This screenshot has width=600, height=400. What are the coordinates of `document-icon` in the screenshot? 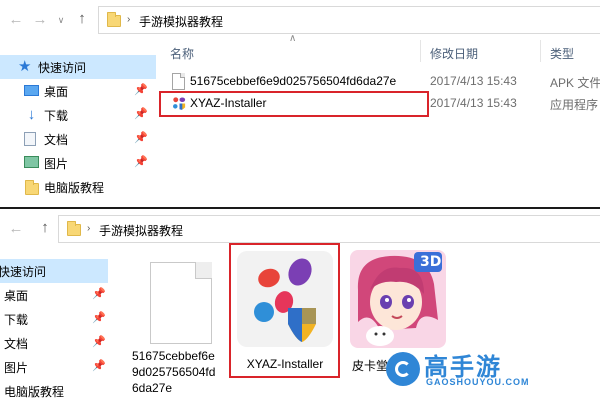 It's located at (30, 139).